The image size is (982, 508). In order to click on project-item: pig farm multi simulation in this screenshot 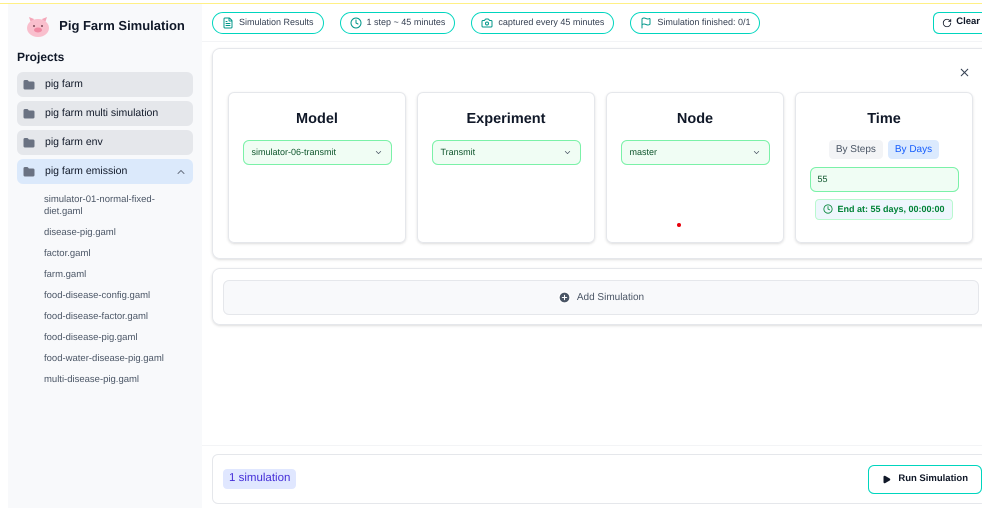, I will do `click(105, 113)`.